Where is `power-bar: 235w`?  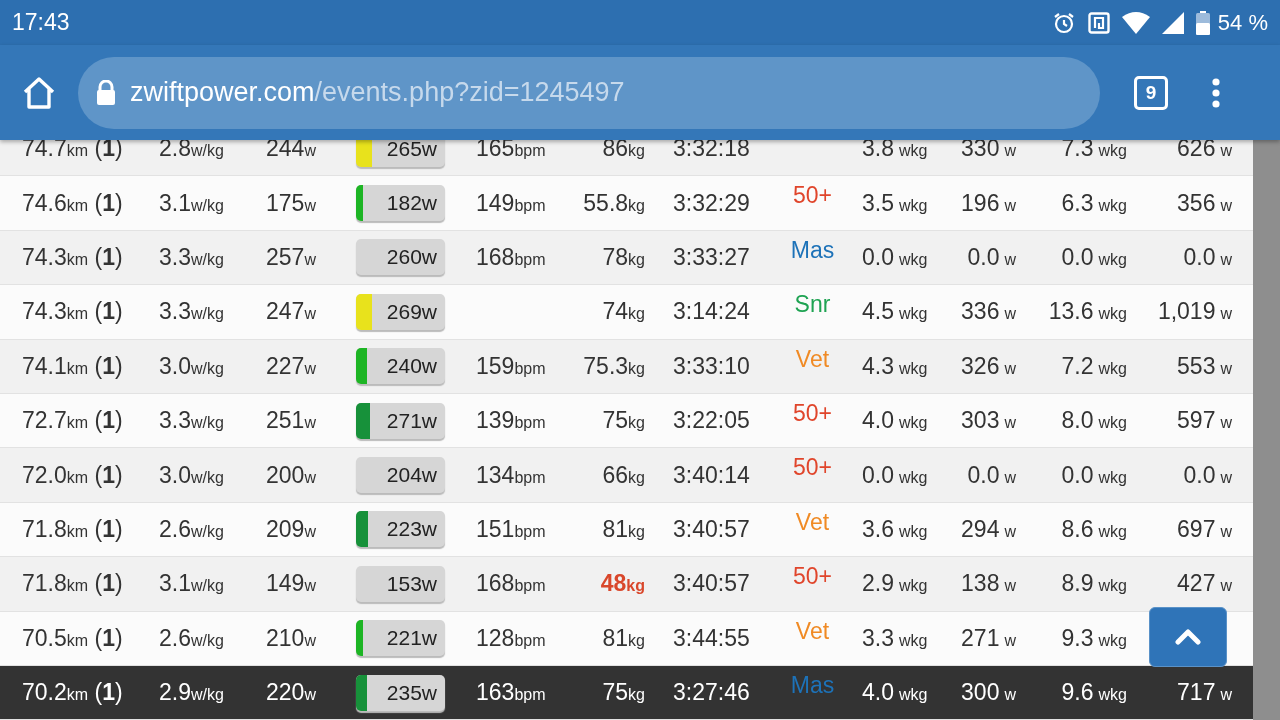 power-bar: 235w is located at coordinates (400, 692).